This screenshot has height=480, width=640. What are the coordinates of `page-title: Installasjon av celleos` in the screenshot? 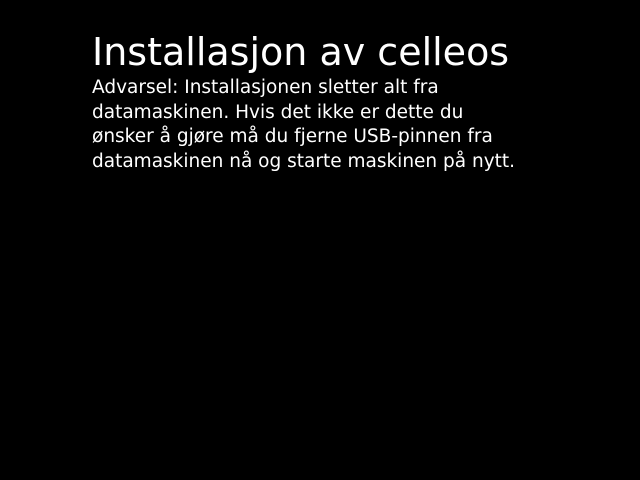 It's located at (301, 52).